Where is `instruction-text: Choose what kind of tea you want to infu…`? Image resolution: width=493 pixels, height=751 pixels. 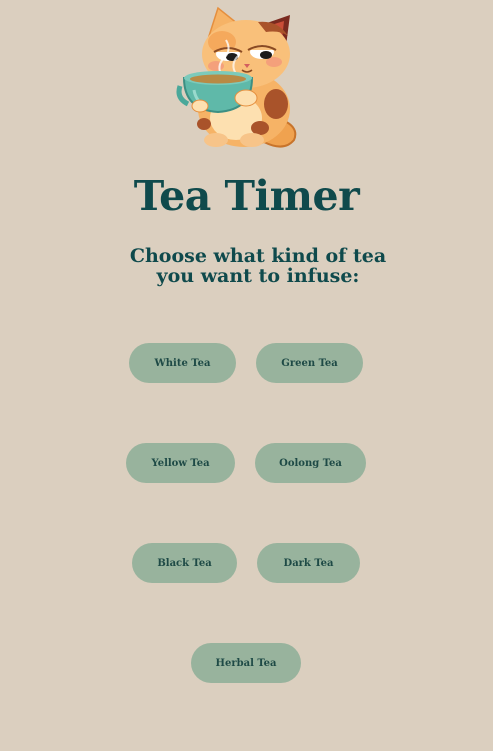
instruction-text: Choose what kind of tea you want to infu… is located at coordinates (258, 266).